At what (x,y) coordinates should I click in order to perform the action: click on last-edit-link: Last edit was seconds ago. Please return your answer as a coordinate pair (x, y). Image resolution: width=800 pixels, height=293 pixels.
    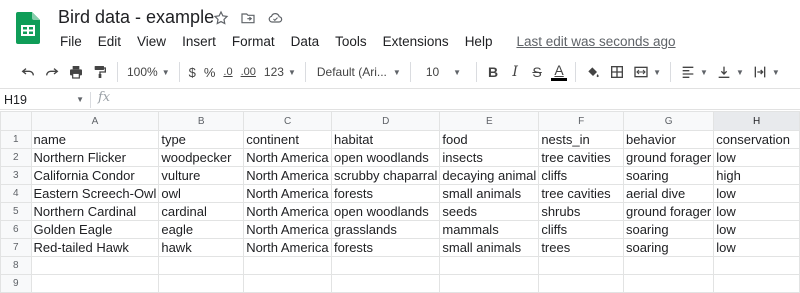
    Looking at the image, I should click on (595, 42).